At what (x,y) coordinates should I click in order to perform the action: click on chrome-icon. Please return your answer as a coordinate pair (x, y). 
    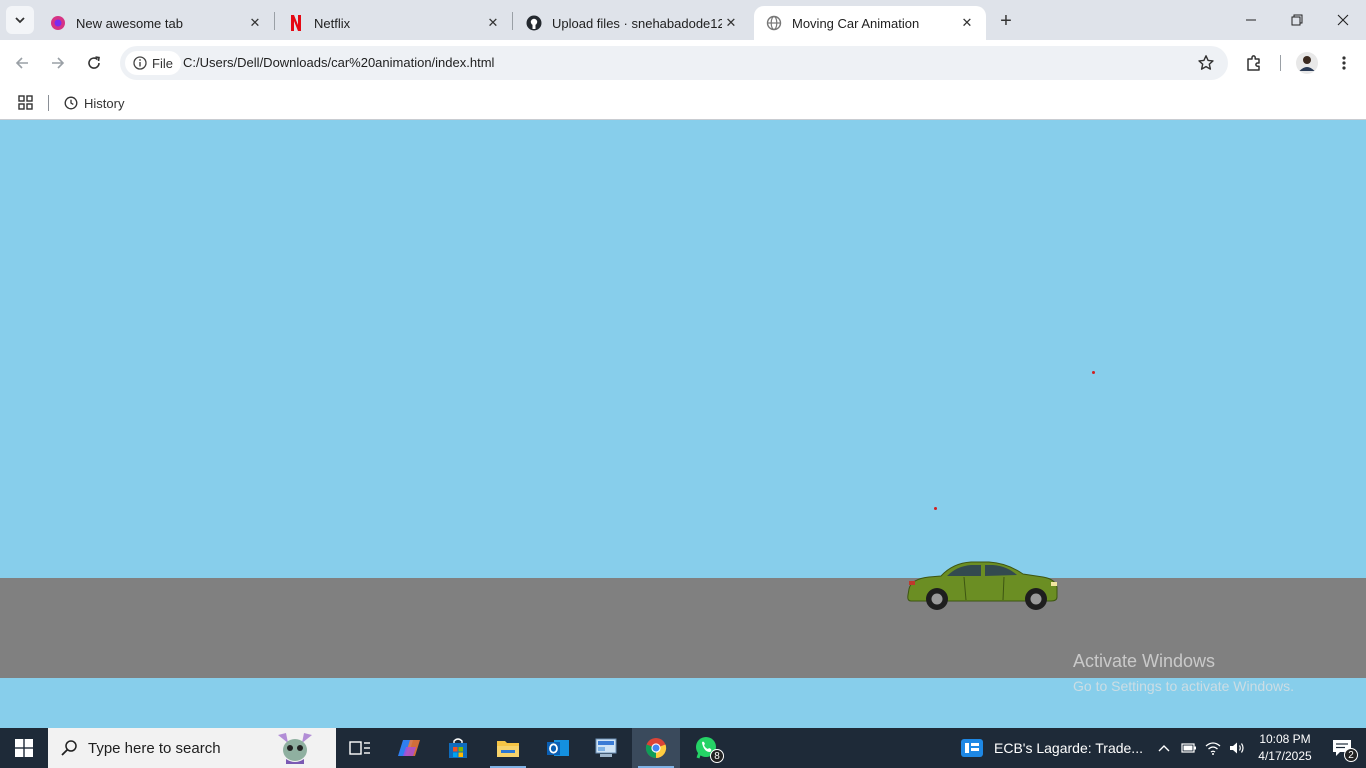
    Looking at the image, I should click on (656, 748).